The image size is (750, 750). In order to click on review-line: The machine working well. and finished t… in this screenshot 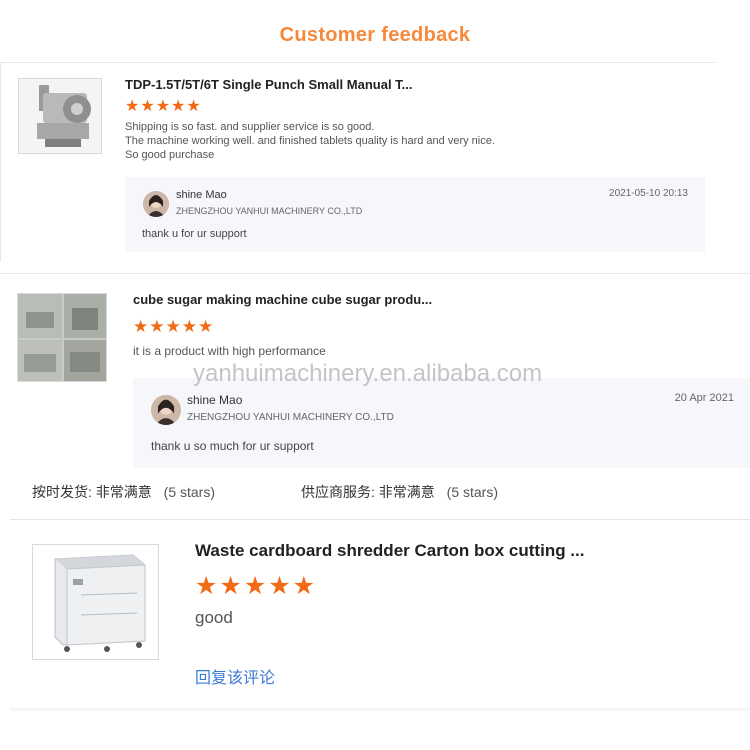, I will do `click(310, 141)`.